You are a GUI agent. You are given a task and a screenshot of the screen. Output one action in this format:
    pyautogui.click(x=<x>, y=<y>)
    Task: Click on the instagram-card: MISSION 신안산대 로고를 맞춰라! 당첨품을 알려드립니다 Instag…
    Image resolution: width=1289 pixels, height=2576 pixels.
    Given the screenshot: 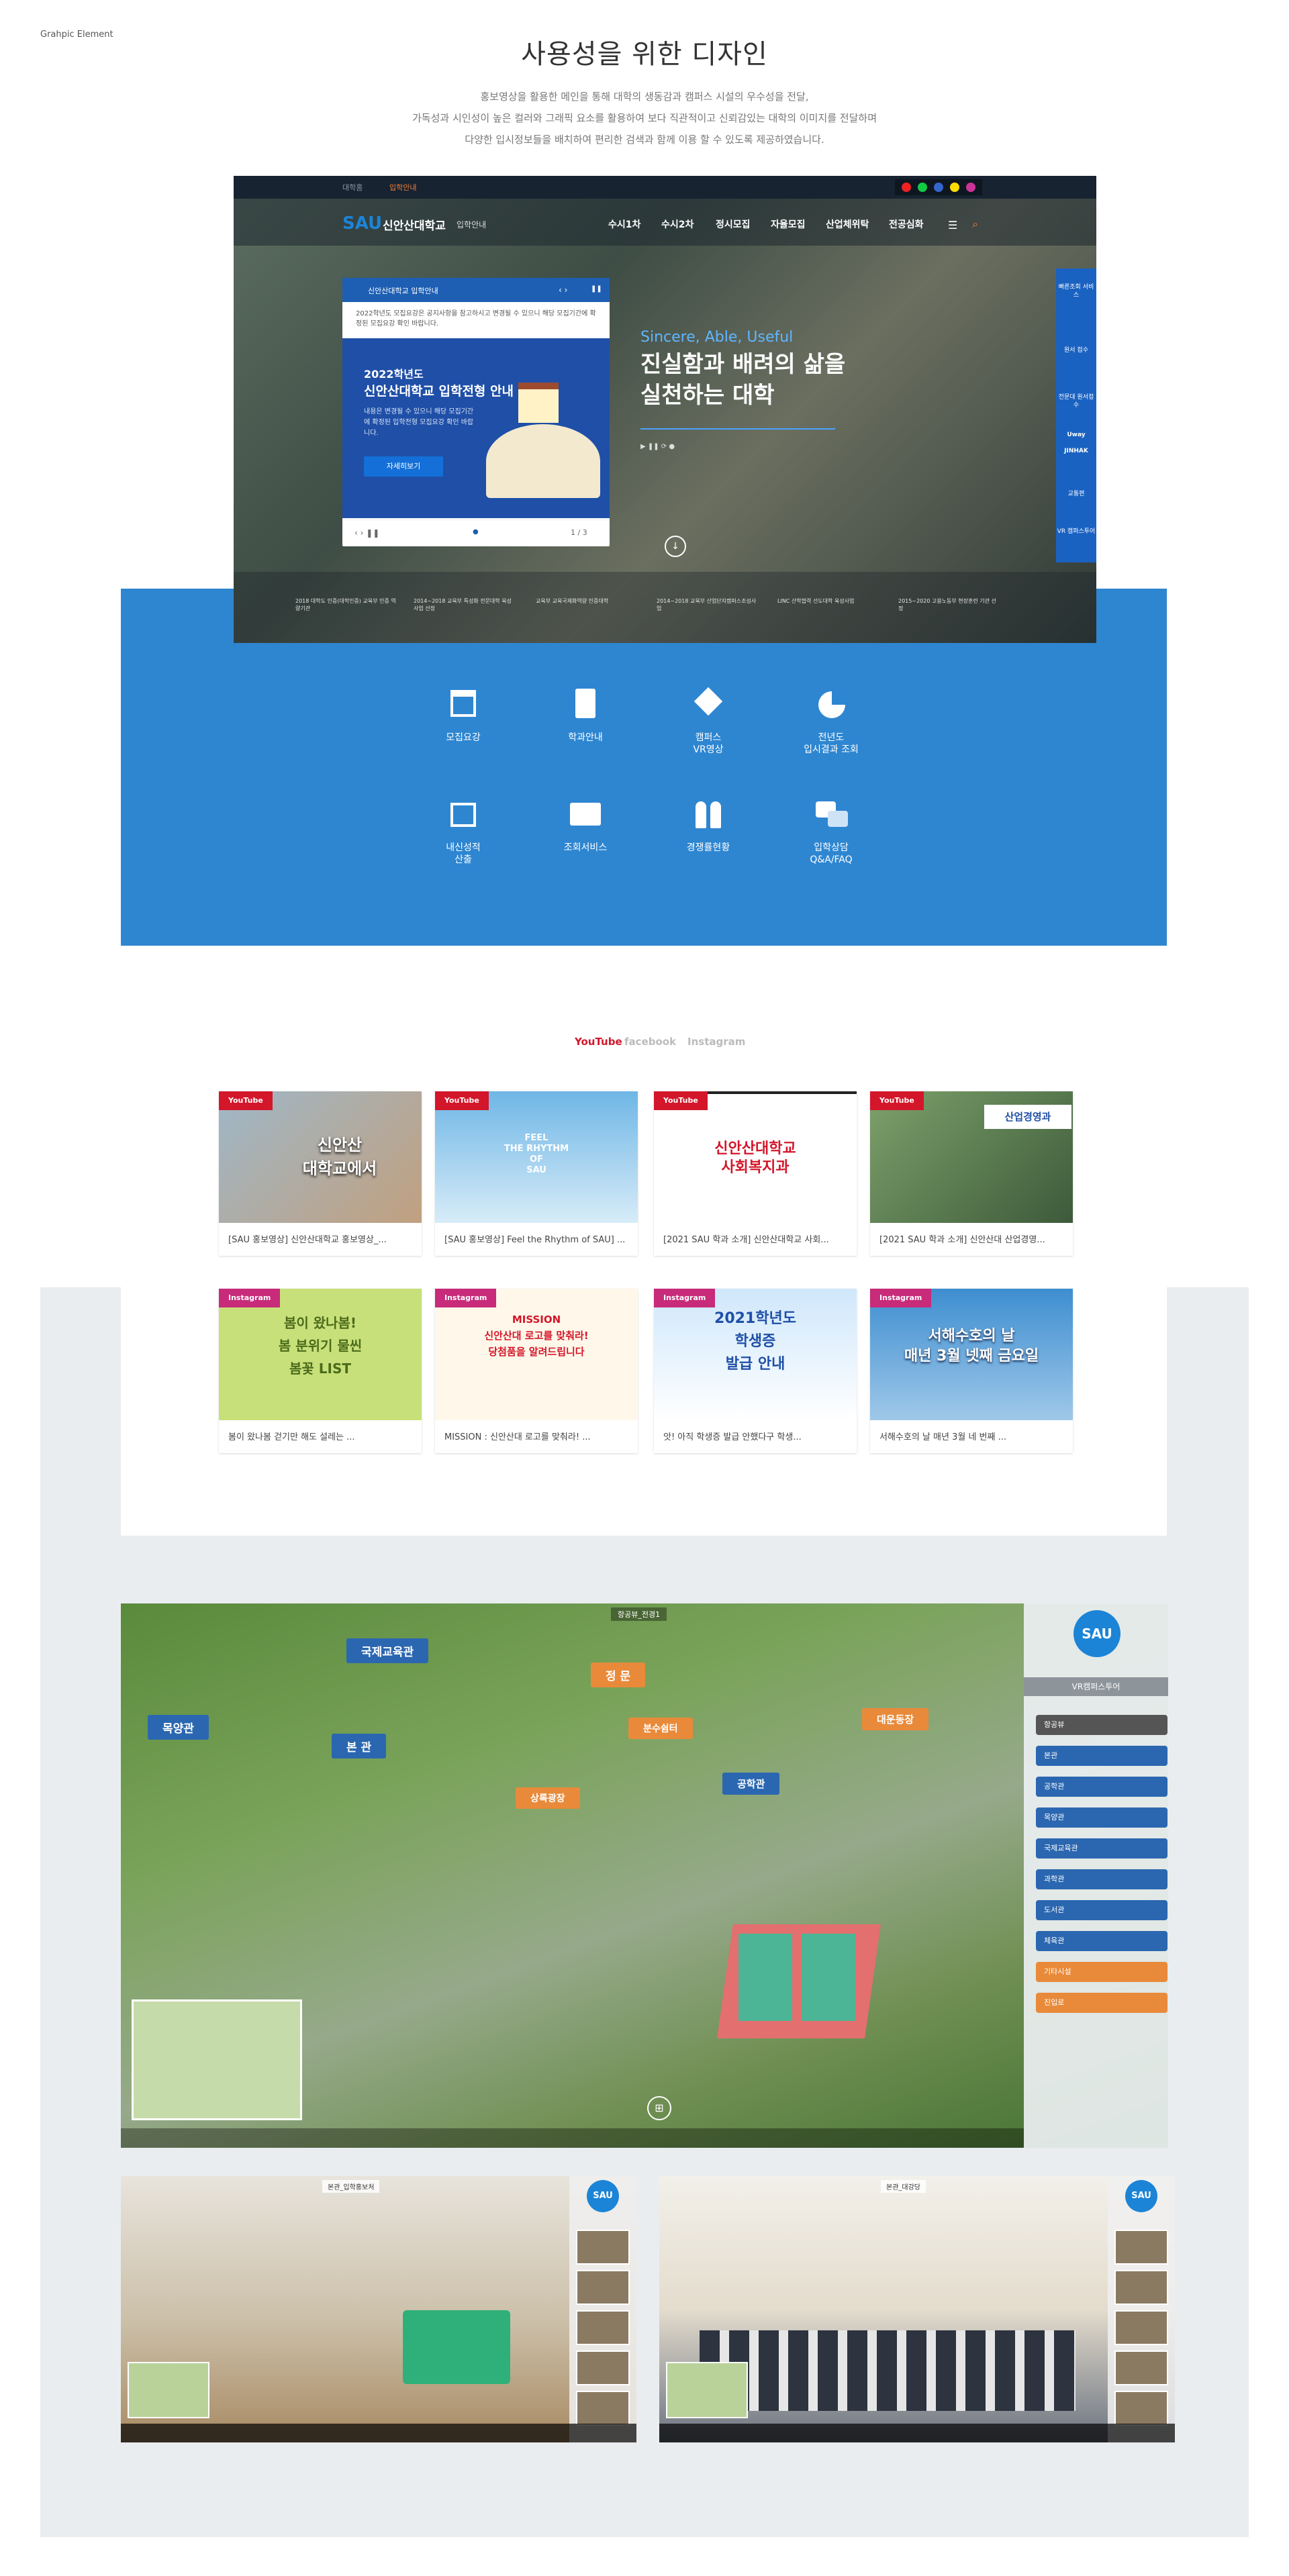 What is the action you would take?
    pyautogui.click(x=536, y=1371)
    